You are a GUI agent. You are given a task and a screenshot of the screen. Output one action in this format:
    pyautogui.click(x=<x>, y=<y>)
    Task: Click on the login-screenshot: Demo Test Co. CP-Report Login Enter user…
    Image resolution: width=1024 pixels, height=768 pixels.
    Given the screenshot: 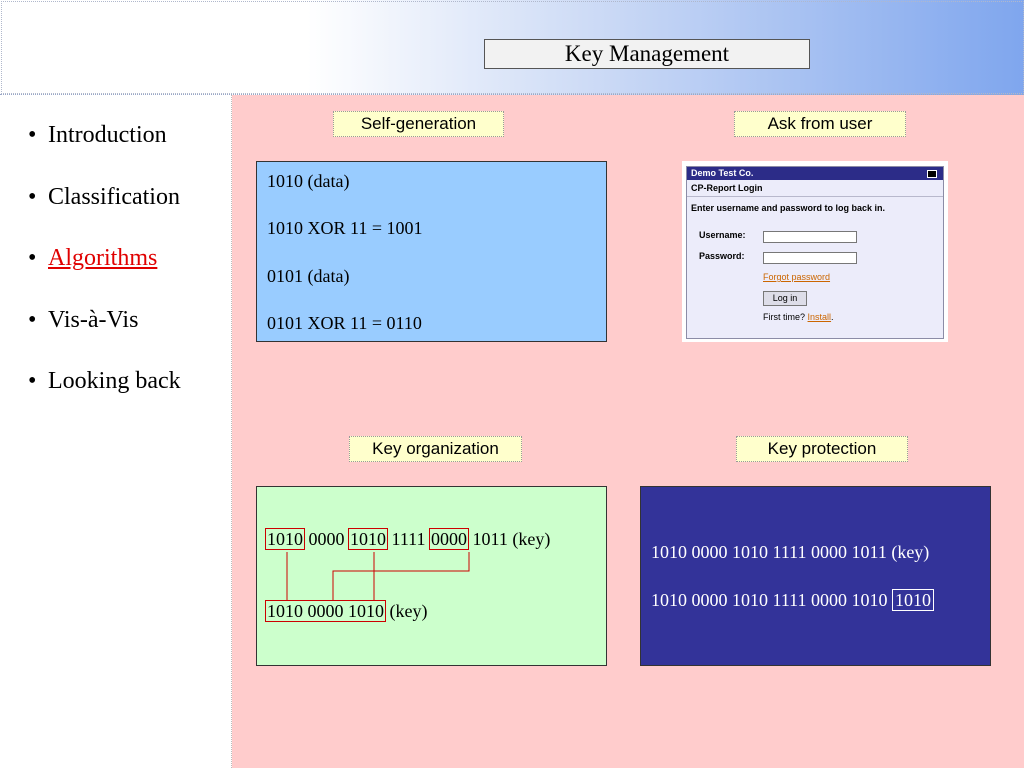 What is the action you would take?
    pyautogui.click(x=815, y=251)
    